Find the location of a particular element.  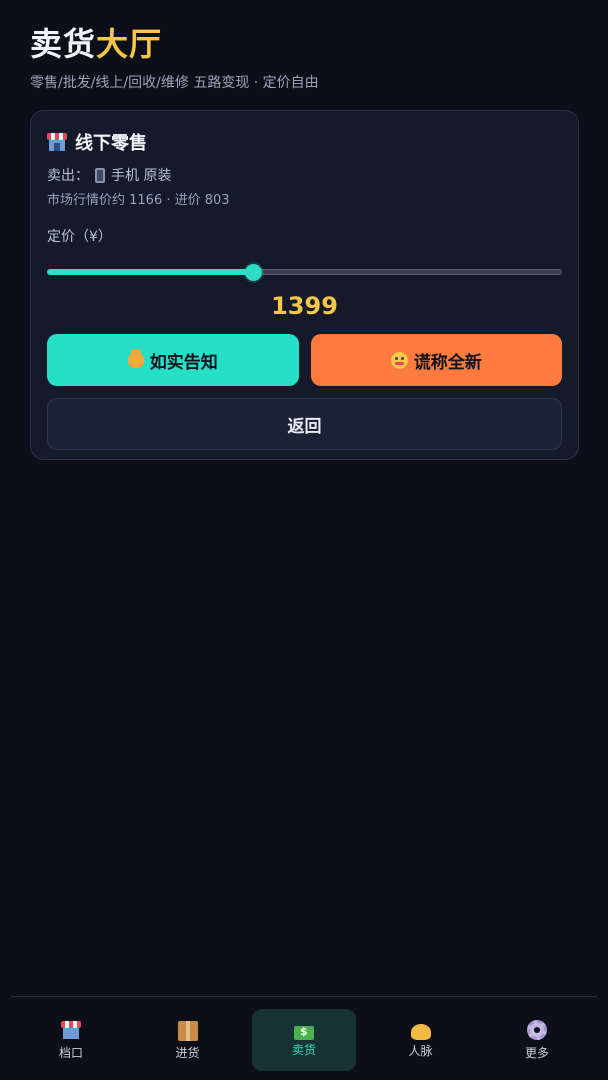

handshake-icon is located at coordinates (420, 1031).